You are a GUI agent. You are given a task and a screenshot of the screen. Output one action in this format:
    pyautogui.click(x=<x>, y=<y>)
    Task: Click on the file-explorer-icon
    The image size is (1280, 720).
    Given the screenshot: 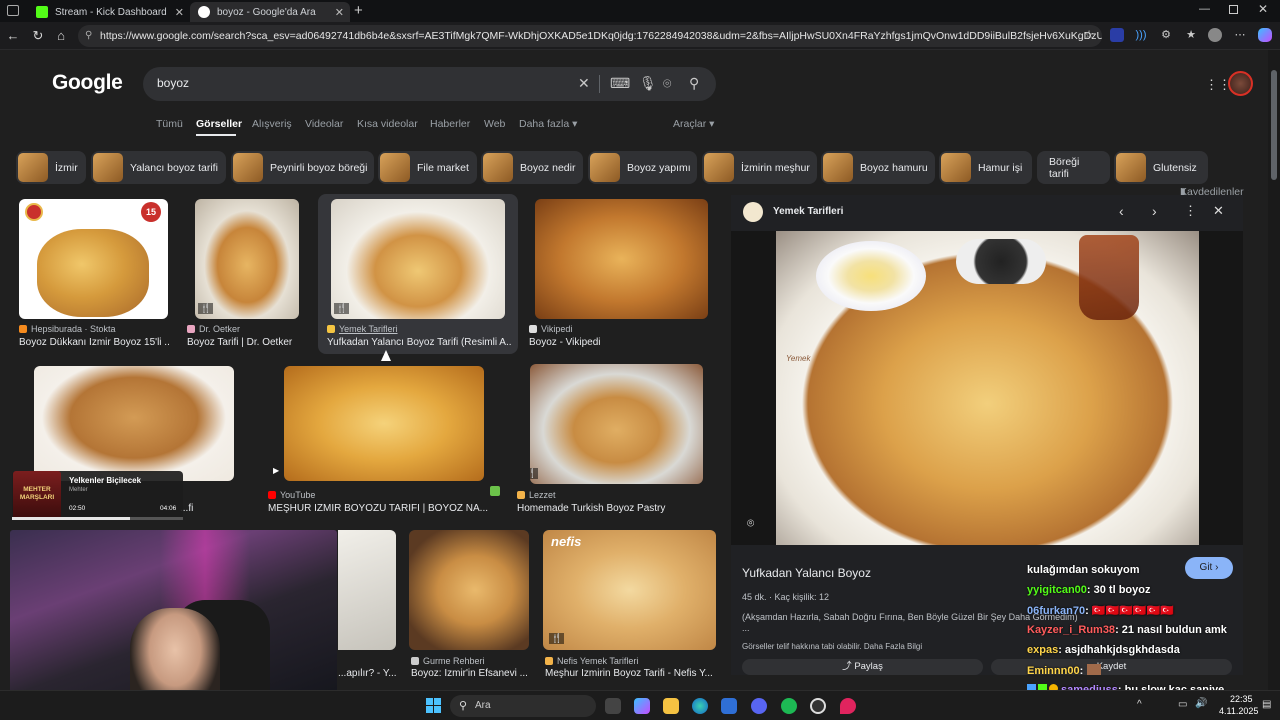 What is the action you would take?
    pyautogui.click(x=671, y=706)
    